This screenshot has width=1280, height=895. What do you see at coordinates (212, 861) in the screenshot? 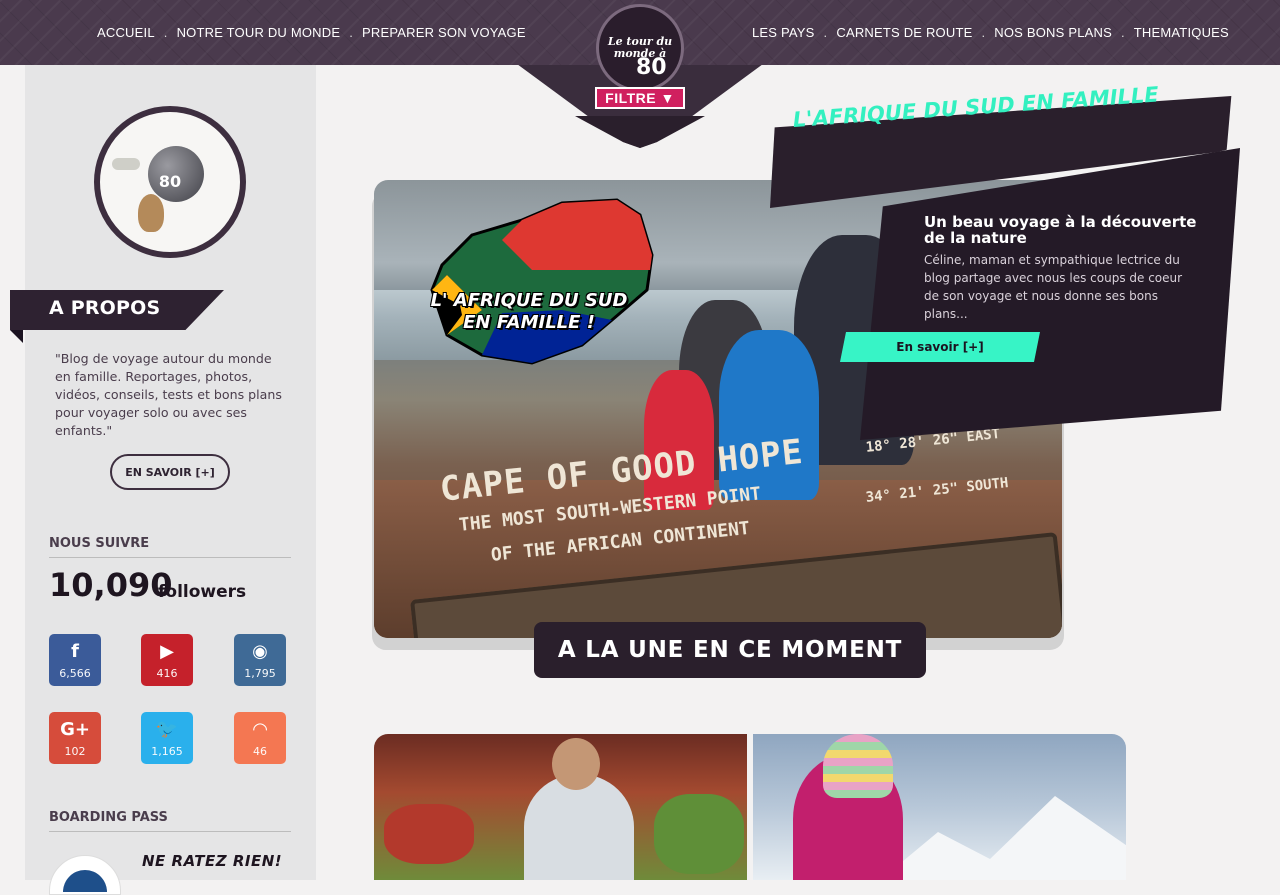
I see `newsletter-title: NE RATEZ RIEN!` at bounding box center [212, 861].